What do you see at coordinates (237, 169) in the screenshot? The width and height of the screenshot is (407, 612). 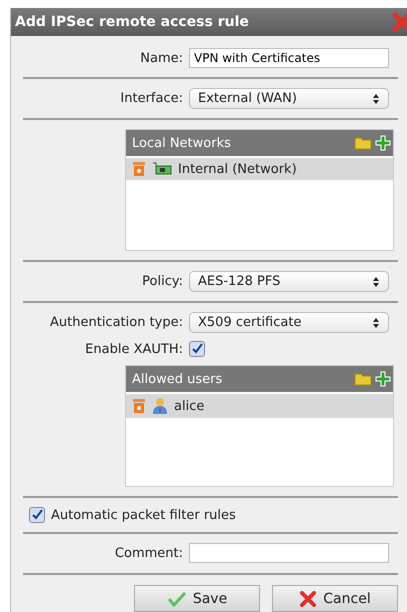 I see `item-label: Internal (Network)` at bounding box center [237, 169].